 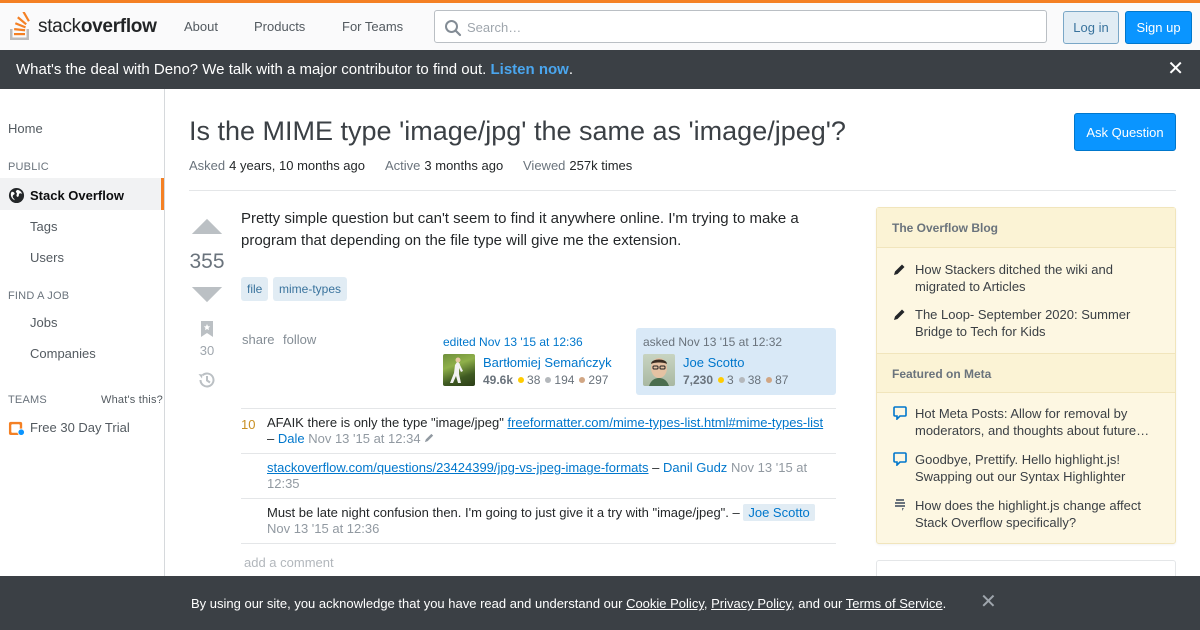 I want to click on asked-meta: Asked 4 years, 10 months ago, so click(x=277, y=165).